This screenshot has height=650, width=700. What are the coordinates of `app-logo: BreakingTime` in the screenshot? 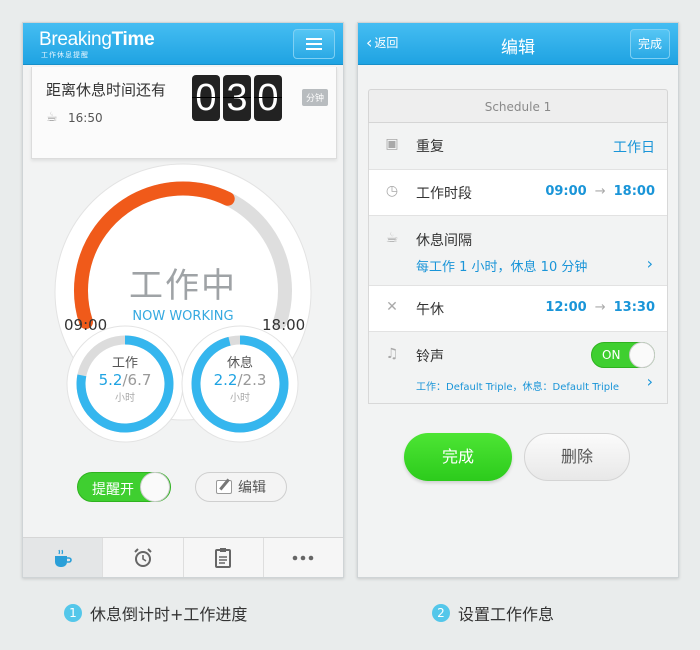 It's located at (97, 39).